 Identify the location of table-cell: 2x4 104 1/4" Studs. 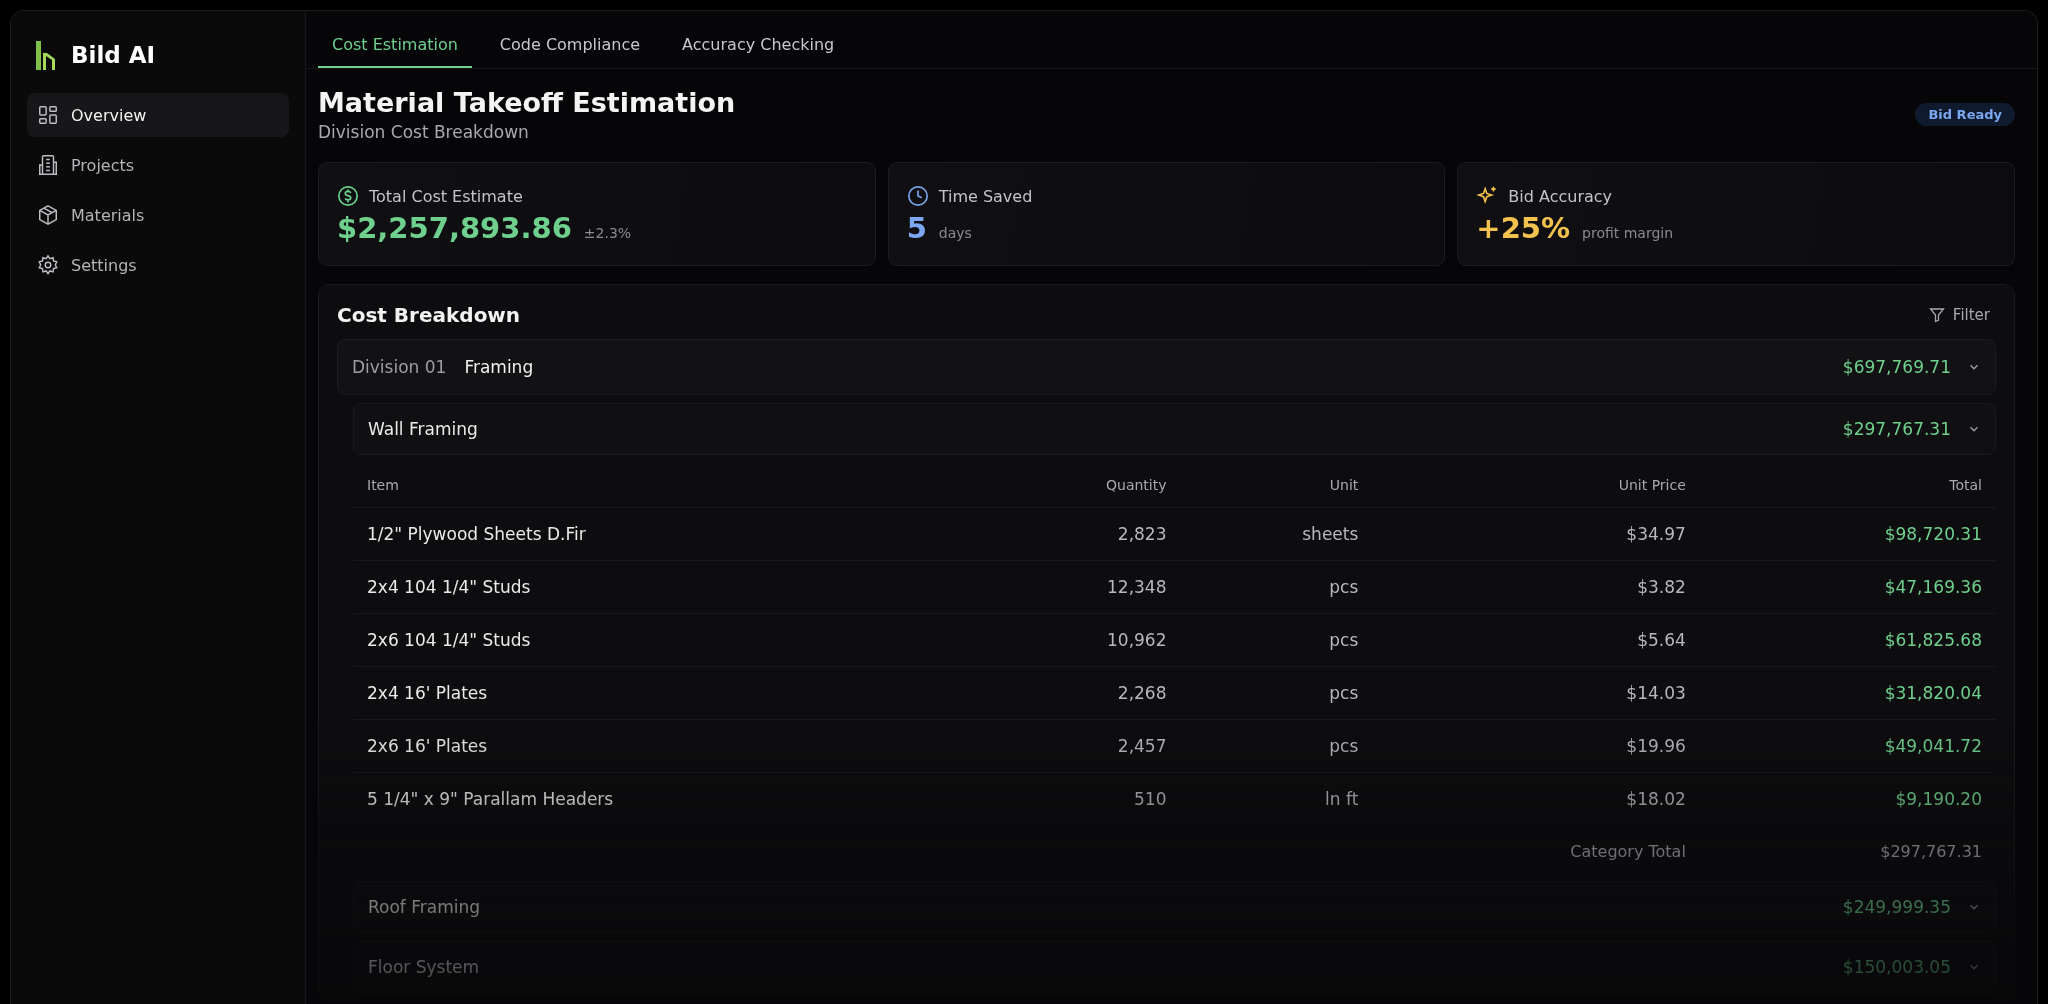
(666, 587).